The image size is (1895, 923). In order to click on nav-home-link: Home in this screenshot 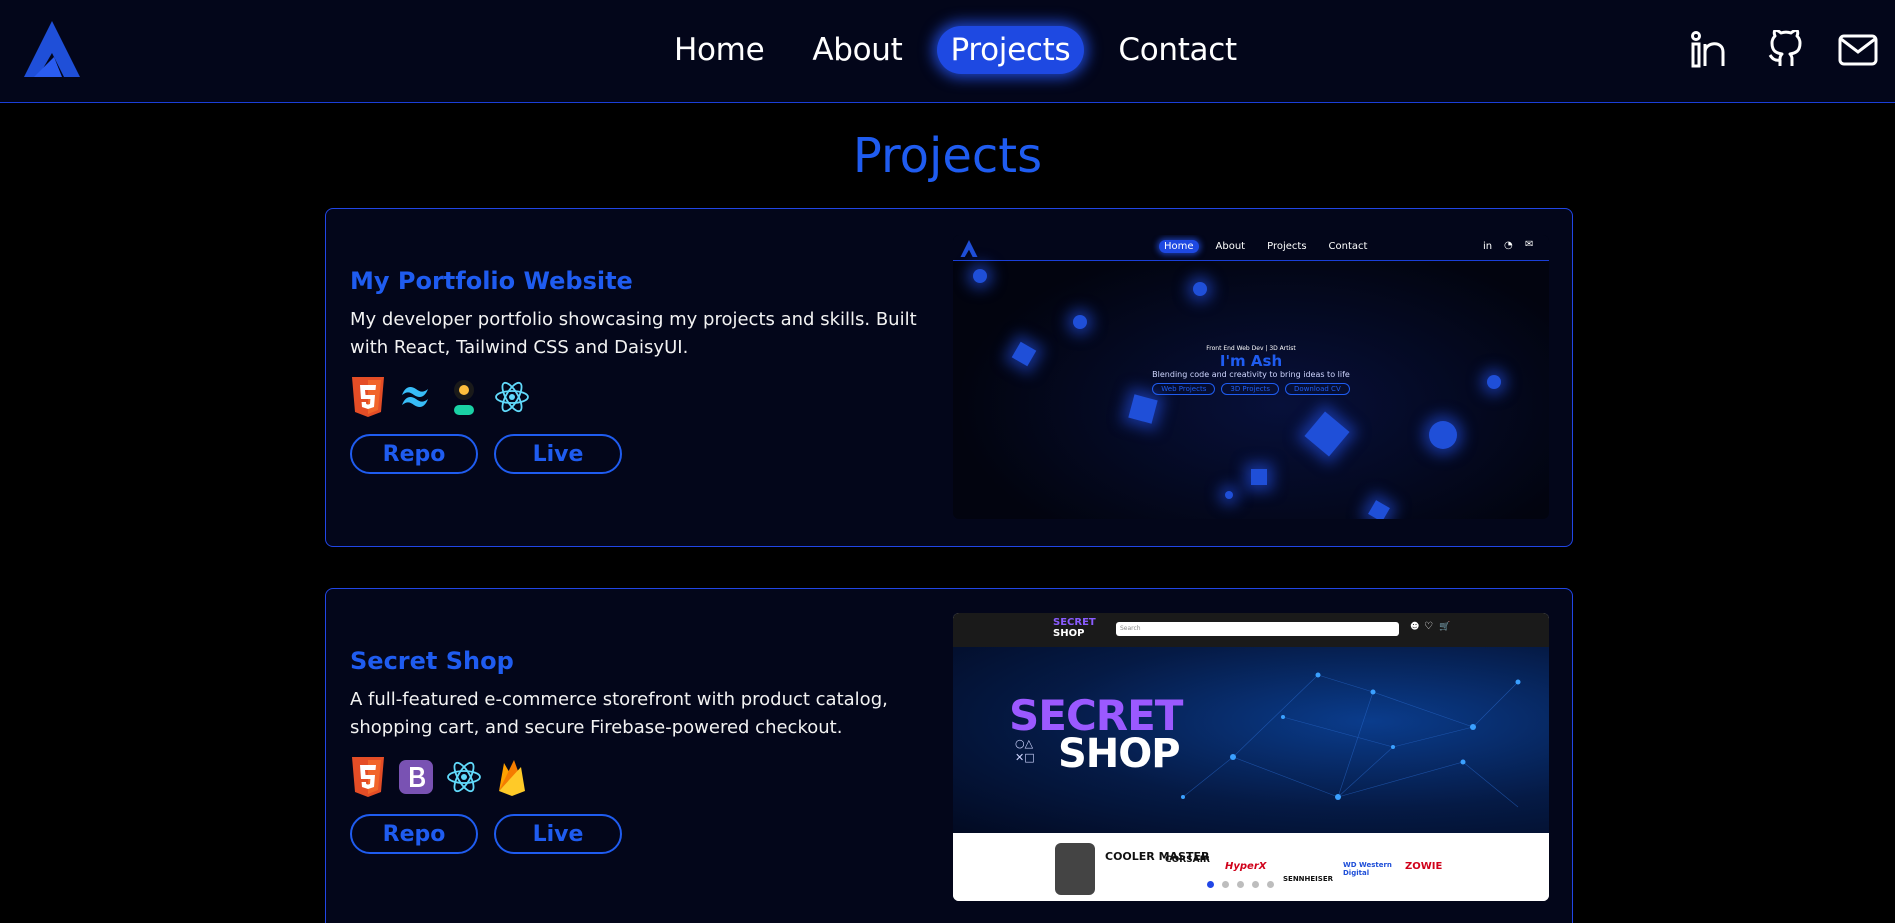, I will do `click(719, 50)`.